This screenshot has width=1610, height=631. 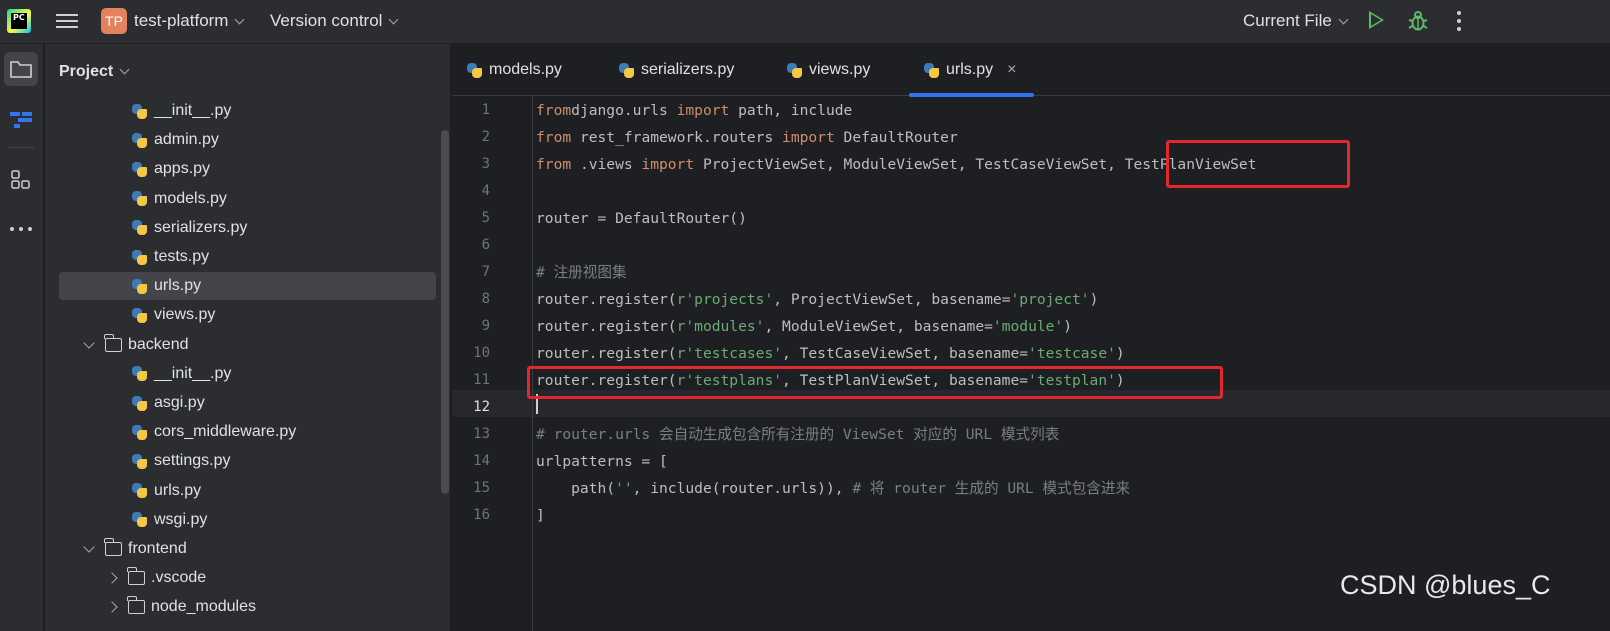 I want to click on code-token: r'projects', so click(x=725, y=299).